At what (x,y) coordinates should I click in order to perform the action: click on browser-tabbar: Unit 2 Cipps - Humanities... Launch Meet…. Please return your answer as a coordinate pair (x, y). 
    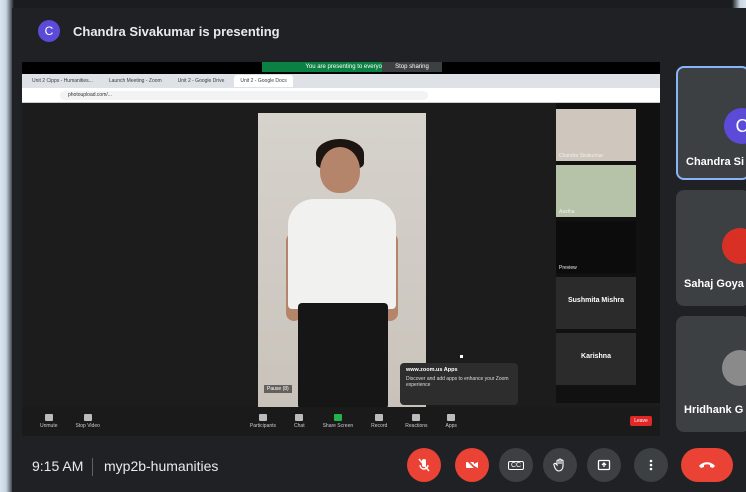
    Looking at the image, I should click on (341, 81).